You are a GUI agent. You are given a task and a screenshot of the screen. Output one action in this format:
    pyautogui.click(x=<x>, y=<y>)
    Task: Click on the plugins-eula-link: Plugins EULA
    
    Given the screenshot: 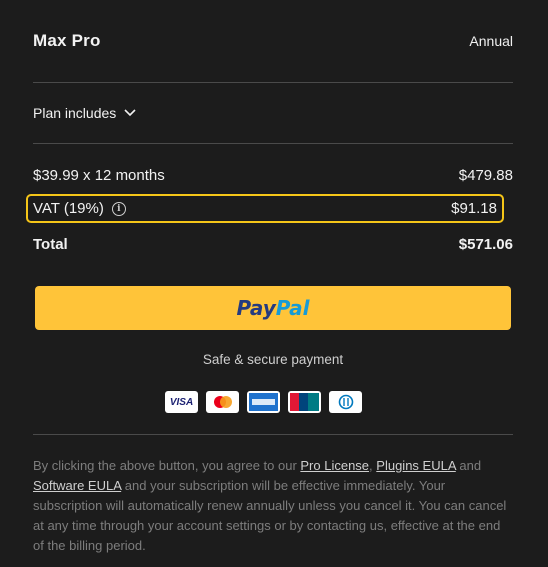 What is the action you would take?
    pyautogui.click(x=416, y=465)
    